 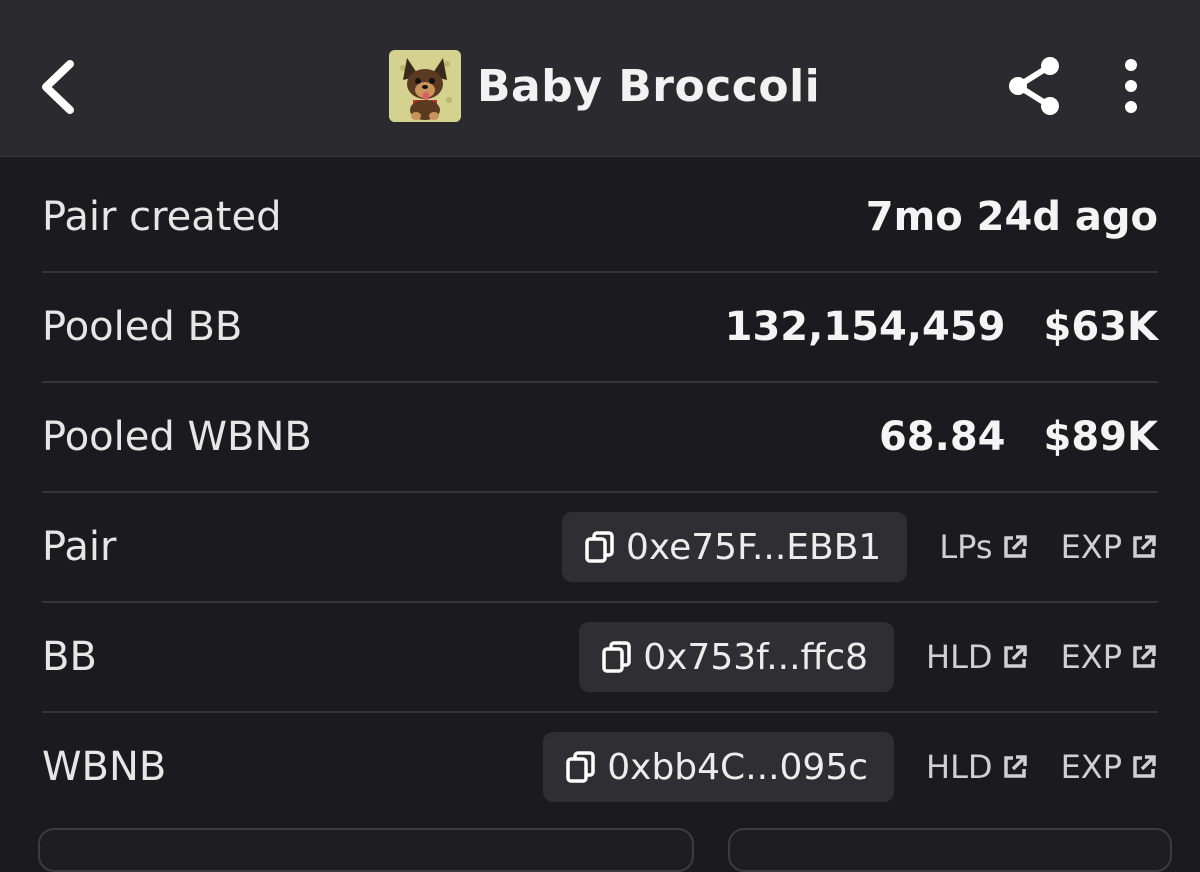 I want to click on pair-created-value: 7mo 24d ago, so click(x=1011, y=217).